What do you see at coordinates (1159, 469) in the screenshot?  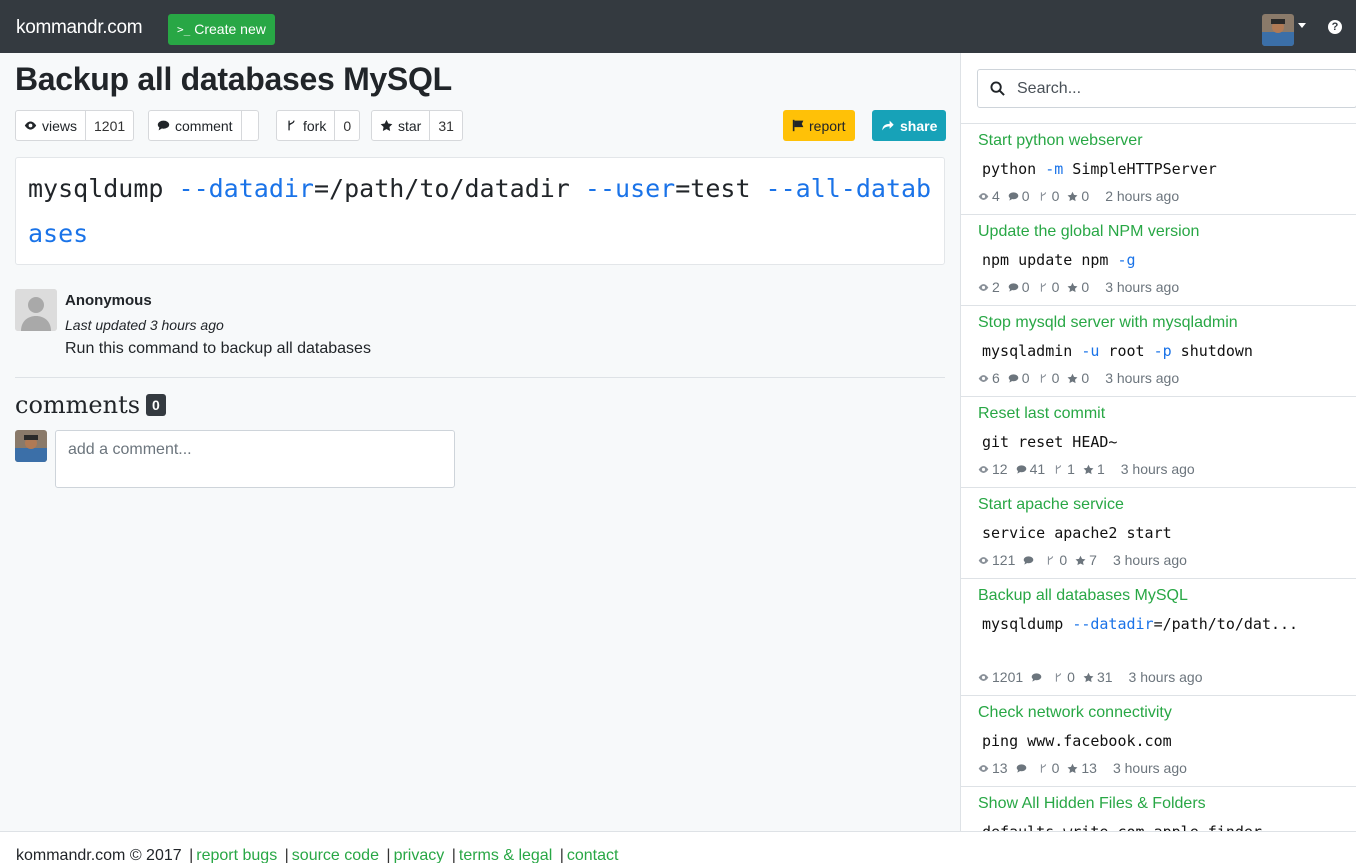 I see `command-item-stats: 12 41 1 1 3 hours ago` at bounding box center [1159, 469].